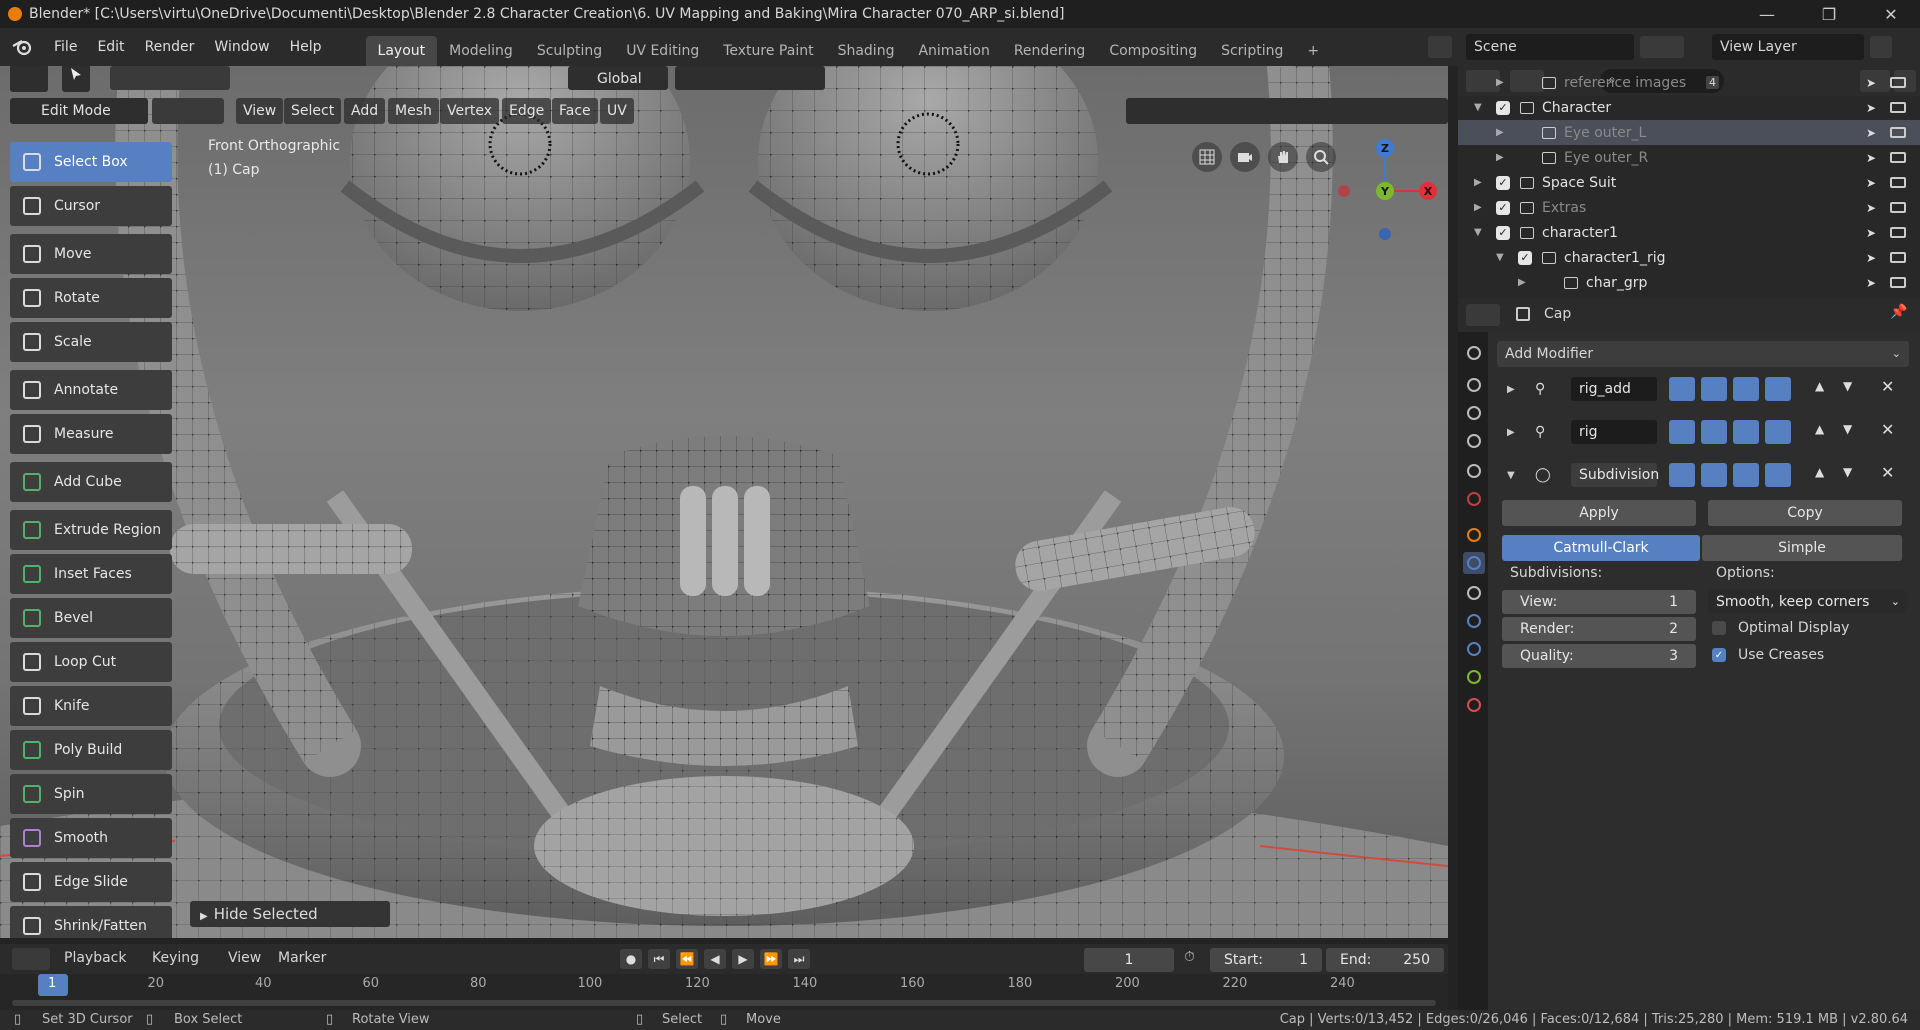  Describe the element at coordinates (768, 51) in the screenshot. I see `tab-texture-paint: Texture Paint` at that location.